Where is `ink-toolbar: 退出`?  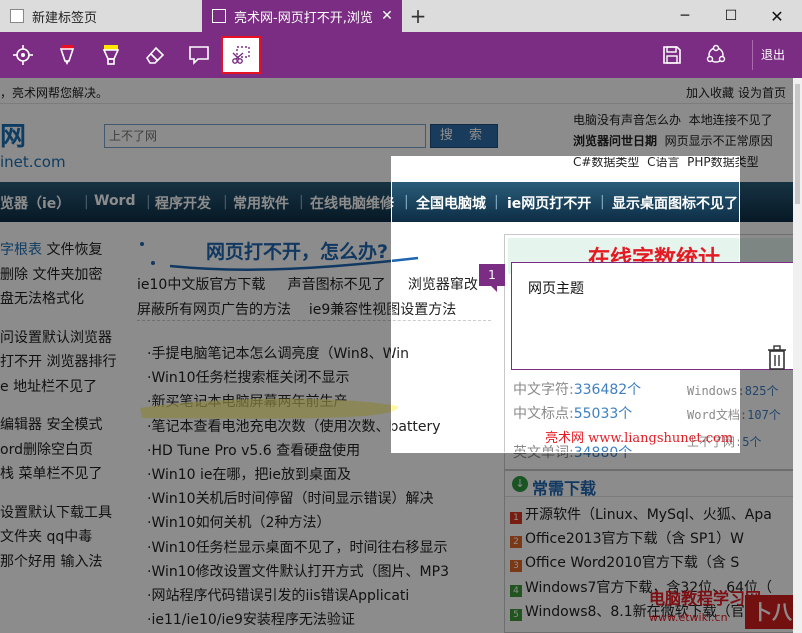 ink-toolbar: 退出 is located at coordinates (401, 55).